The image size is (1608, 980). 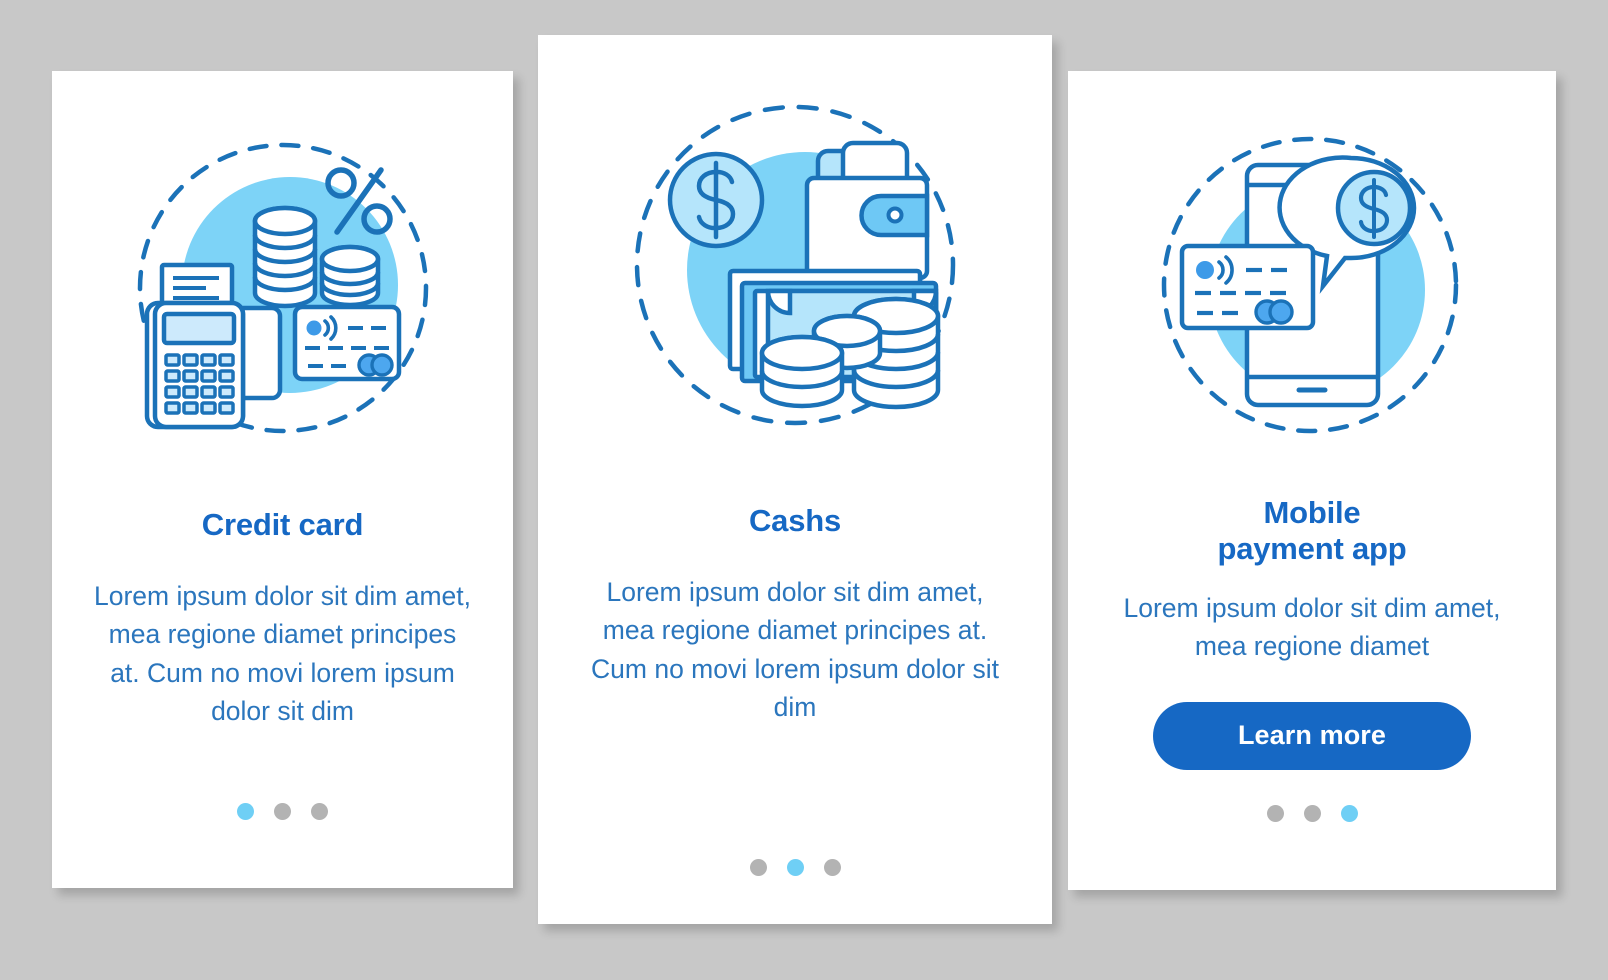 What do you see at coordinates (1312, 548) in the screenshot?
I see `card-title-line-2: payment app` at bounding box center [1312, 548].